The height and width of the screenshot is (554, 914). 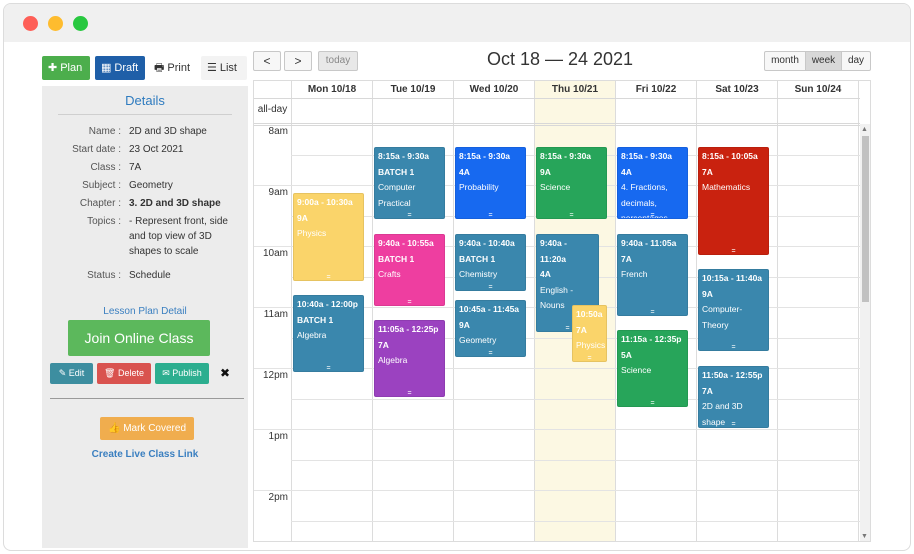 I want to click on mark-covered-button: 👍 Mark Covered, so click(x=147, y=428).